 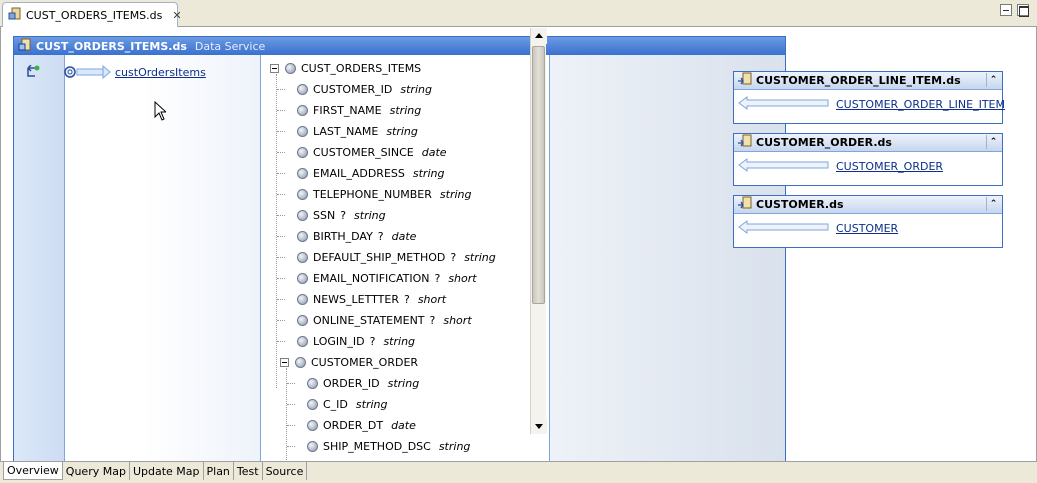 I want to click on tree-node-label: SSN, so click(x=324, y=215).